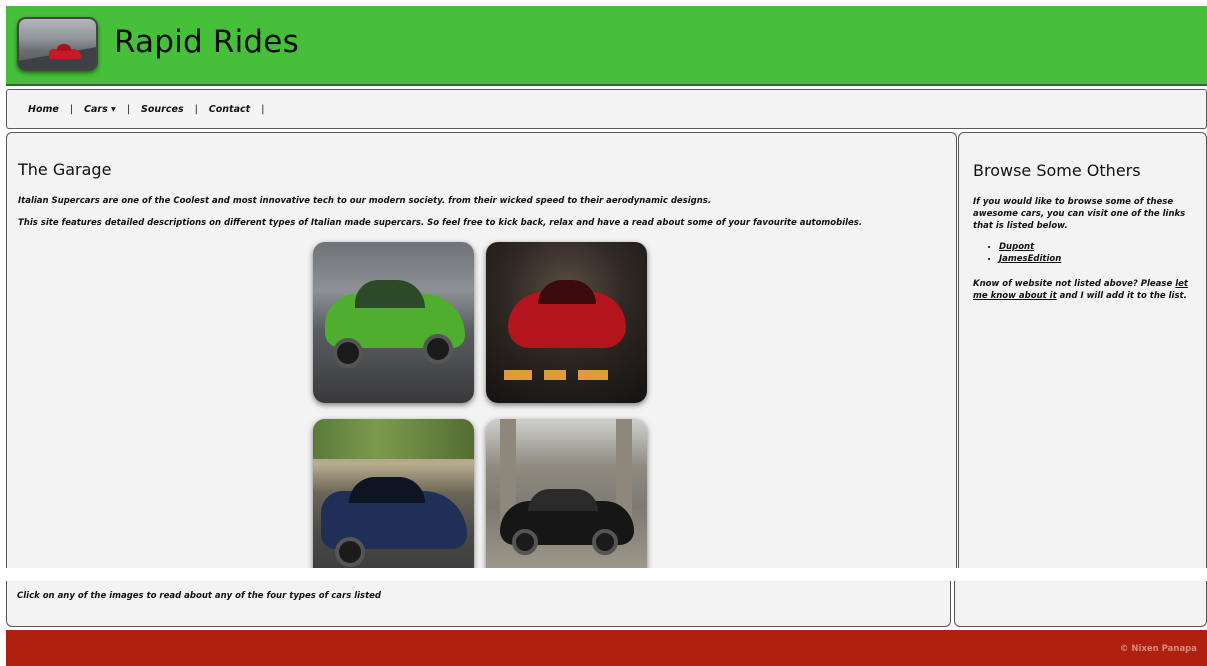 The height and width of the screenshot is (666, 1207). Describe the element at coordinates (65, 51) in the screenshot. I see `logo-car` at that location.